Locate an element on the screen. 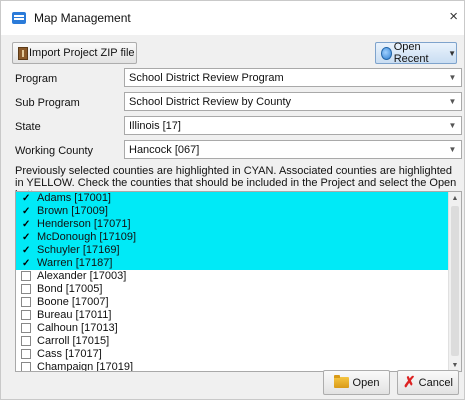 This screenshot has height=400, width=465. cancel-label: Cancel is located at coordinates (435, 382).